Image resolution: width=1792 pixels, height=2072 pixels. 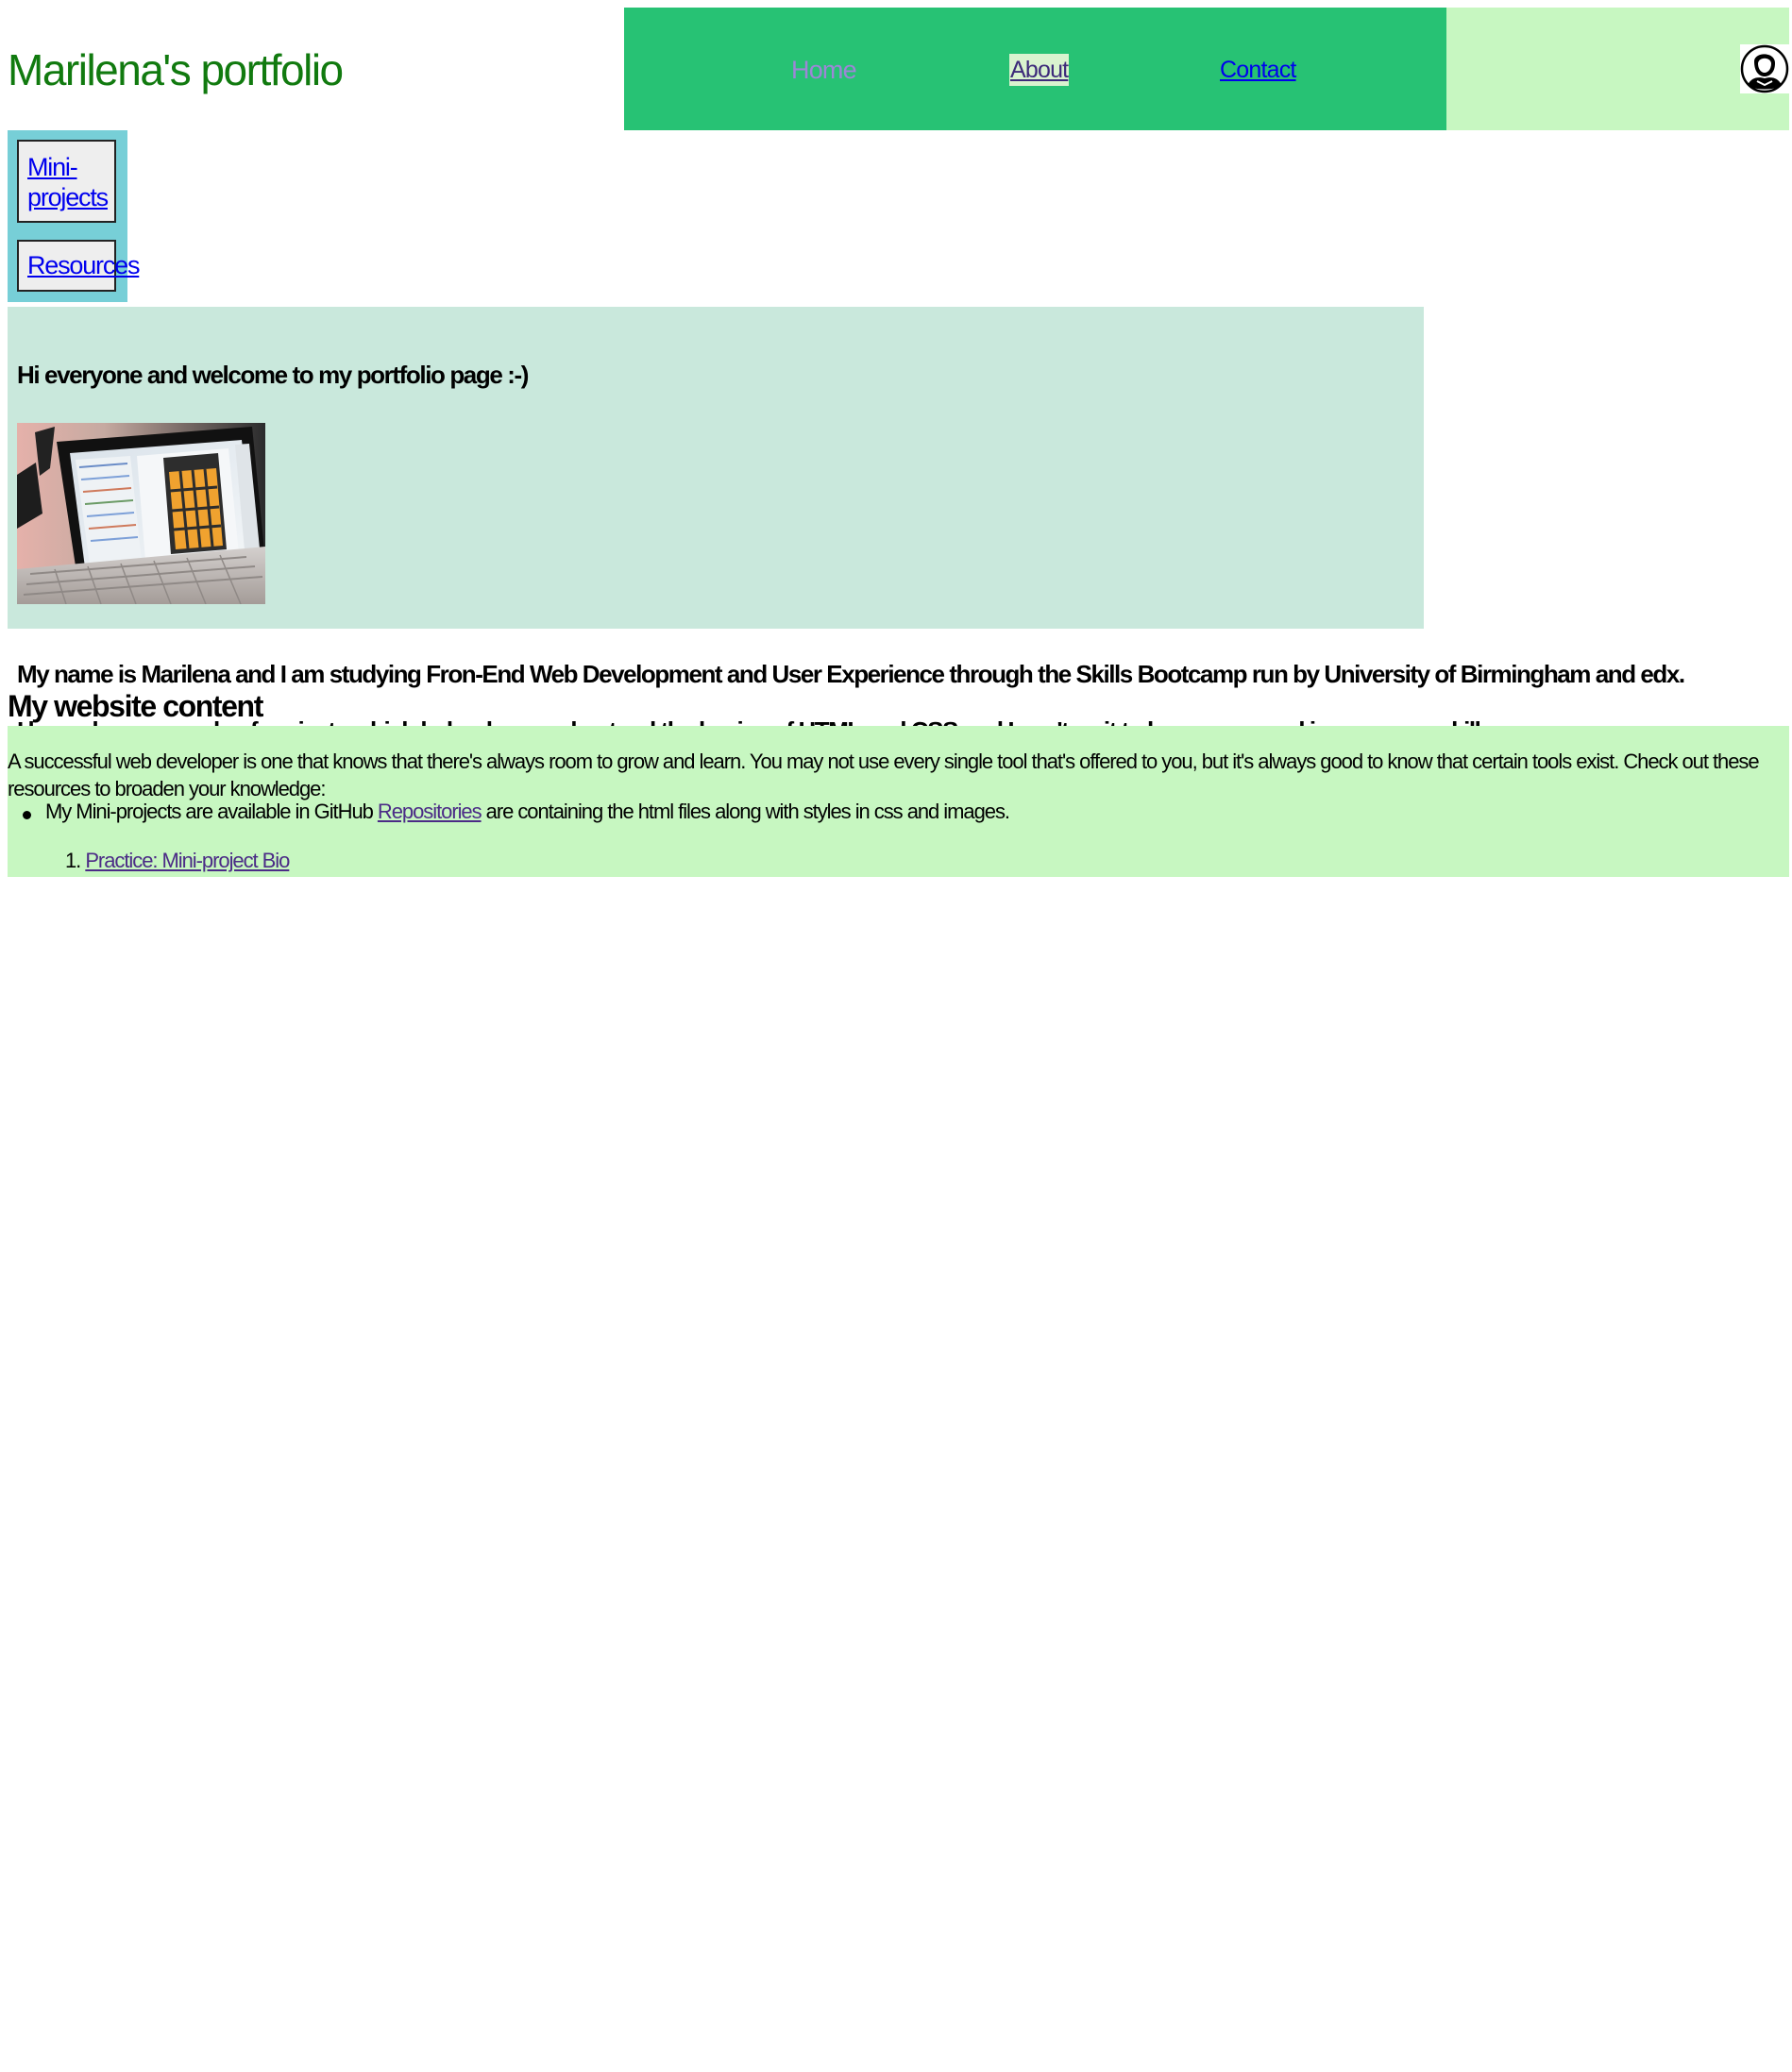 I want to click on sidebar-item-mini-projects: Mini-projects, so click(x=66, y=181).